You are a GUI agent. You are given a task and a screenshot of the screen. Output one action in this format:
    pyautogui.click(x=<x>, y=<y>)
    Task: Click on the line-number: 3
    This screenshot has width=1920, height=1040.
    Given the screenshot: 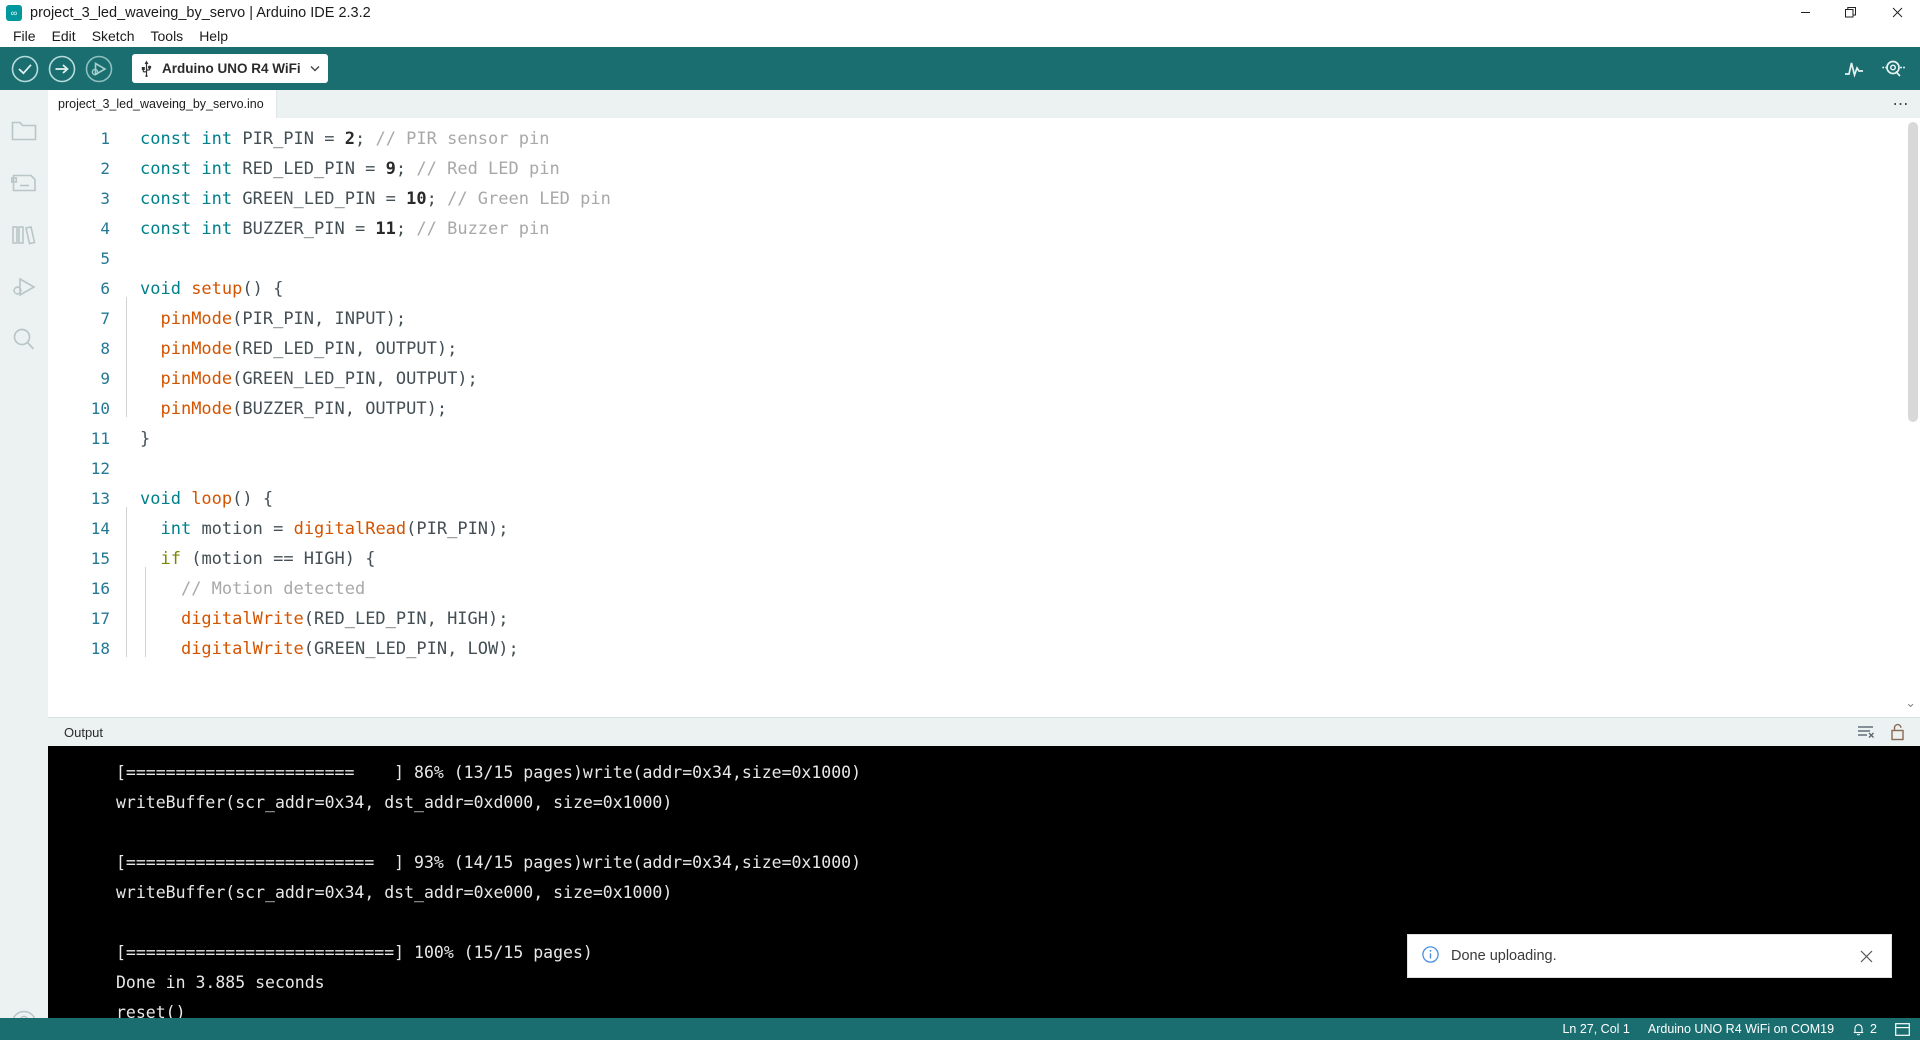 What is the action you would take?
    pyautogui.click(x=105, y=198)
    